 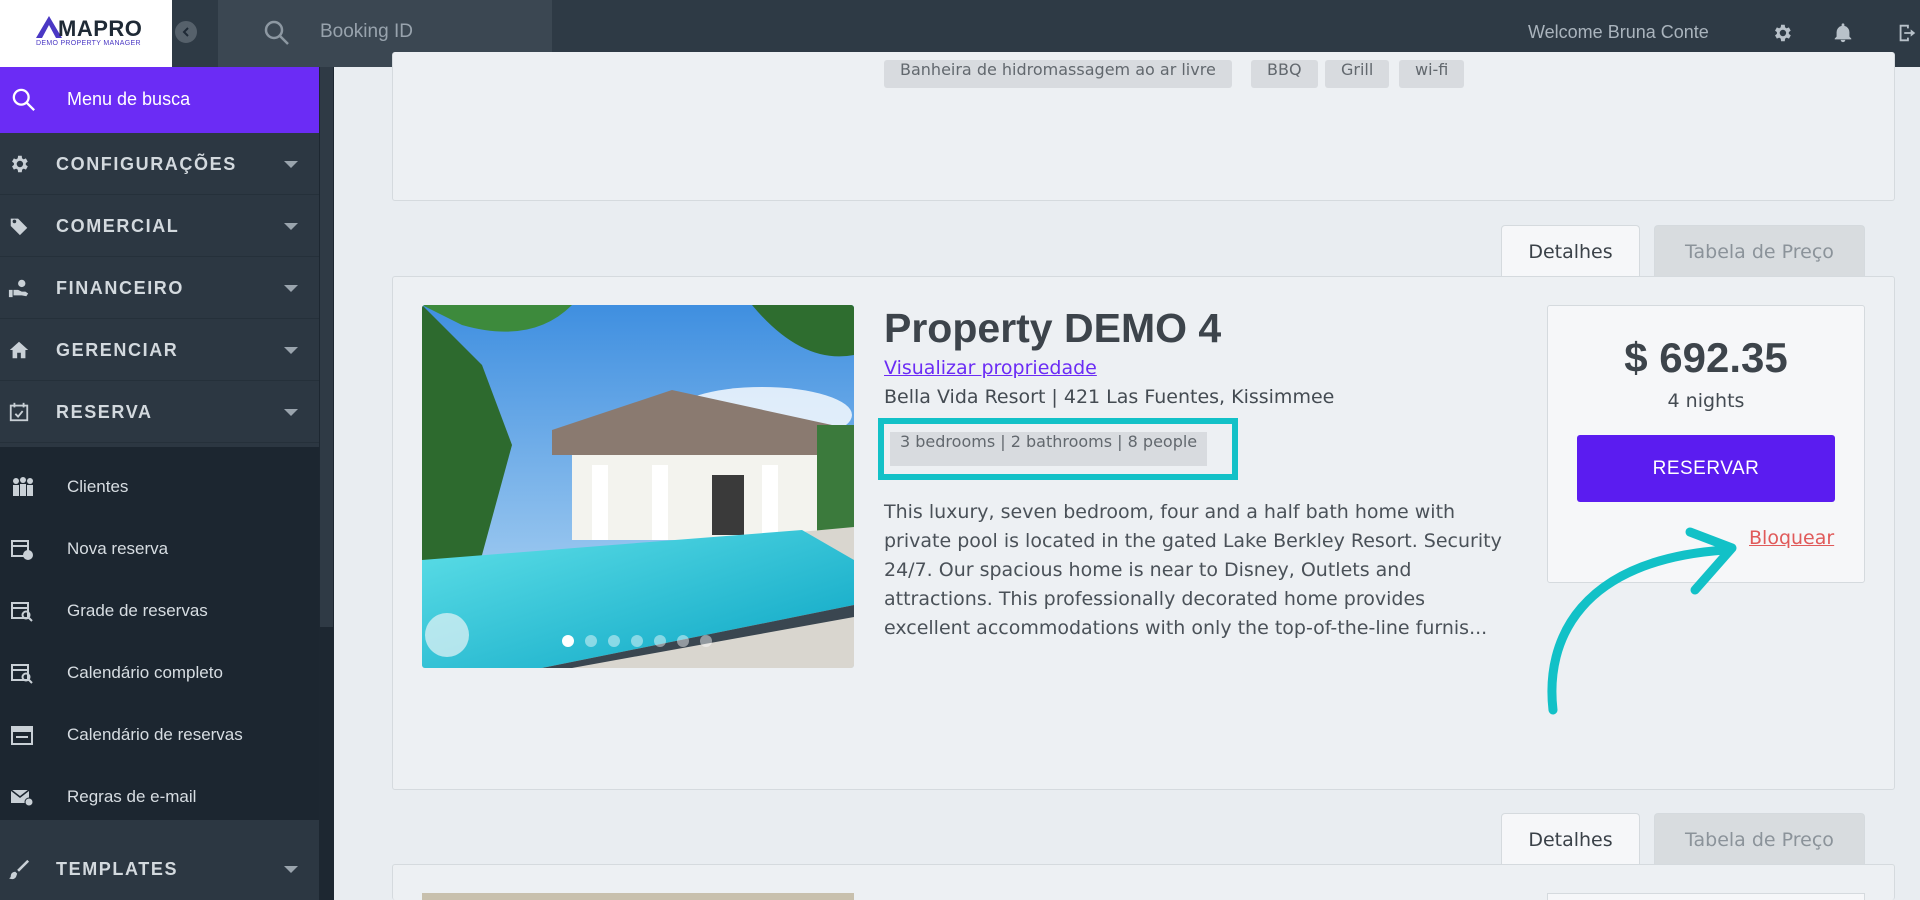 I want to click on block-link: Bloquear, so click(x=1791, y=538).